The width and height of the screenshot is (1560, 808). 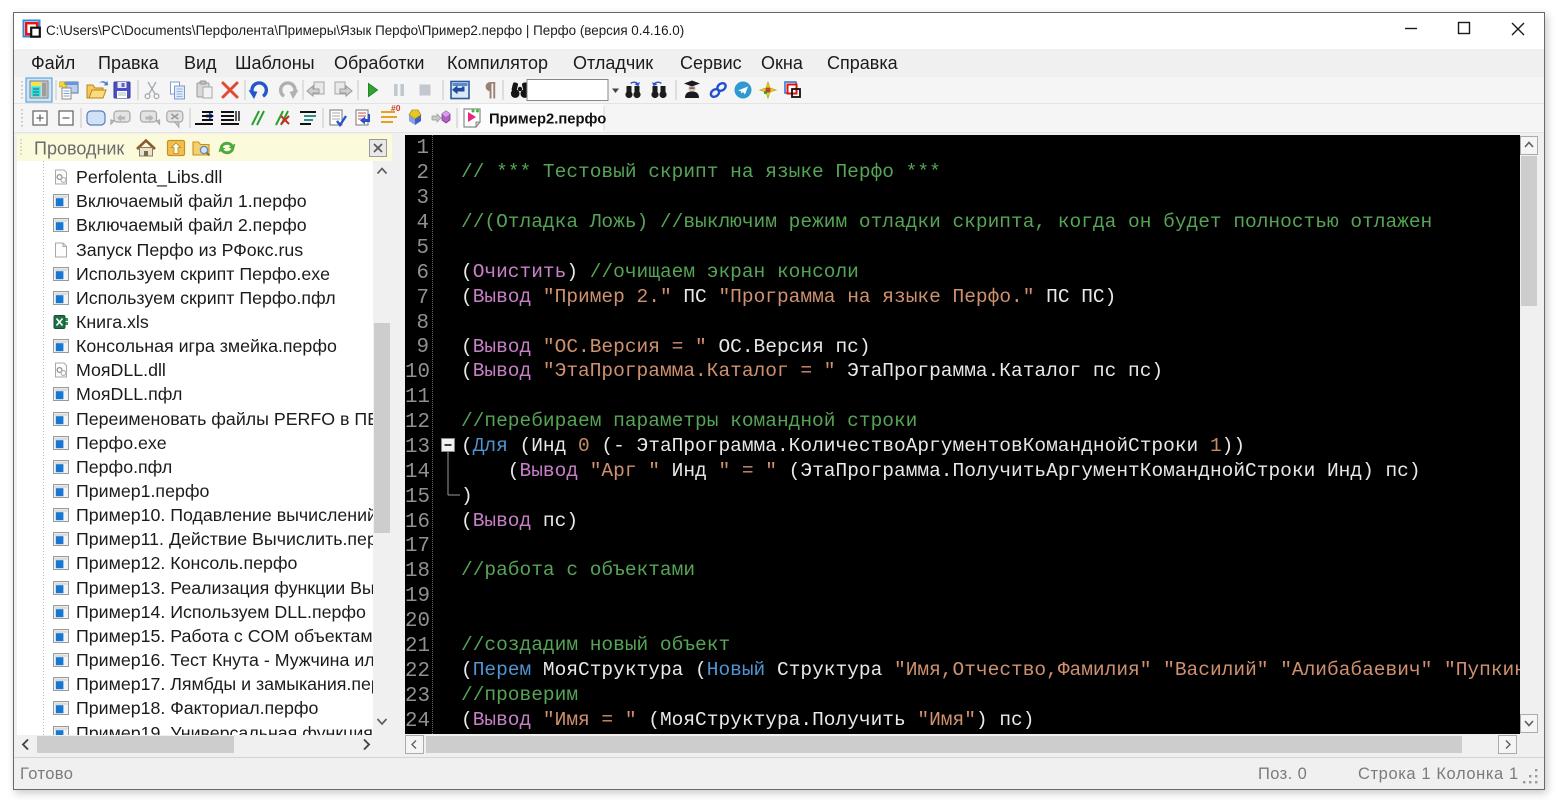 I want to click on svg-text: Проводник, so click(x=79, y=149).